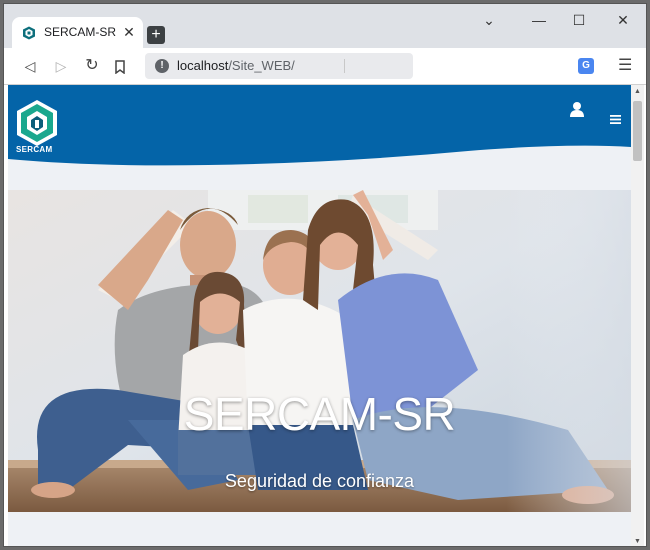 This screenshot has height=550, width=650. I want to click on tab-sercam: SERCAM-SR ✕, so click(77, 32).